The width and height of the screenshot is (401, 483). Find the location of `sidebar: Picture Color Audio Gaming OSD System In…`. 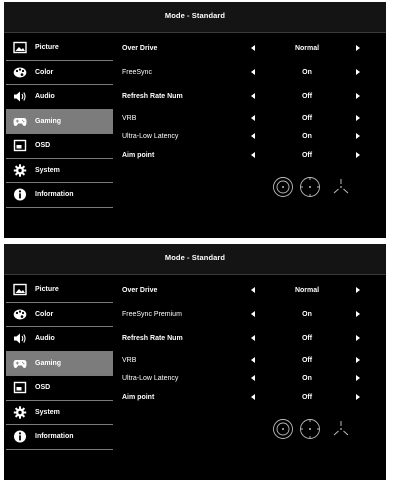

sidebar: Picture Color Audio Gaming OSD System In… is located at coordinates (59, 122).